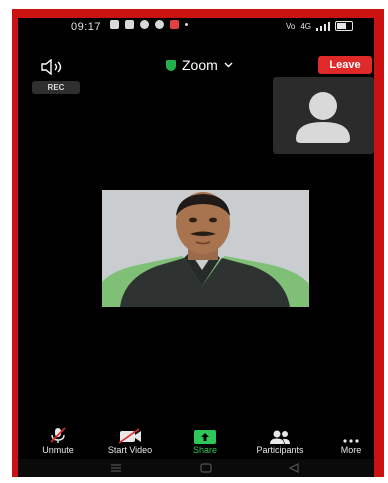  I want to click on start-video-button: Start Video, so click(130, 441).